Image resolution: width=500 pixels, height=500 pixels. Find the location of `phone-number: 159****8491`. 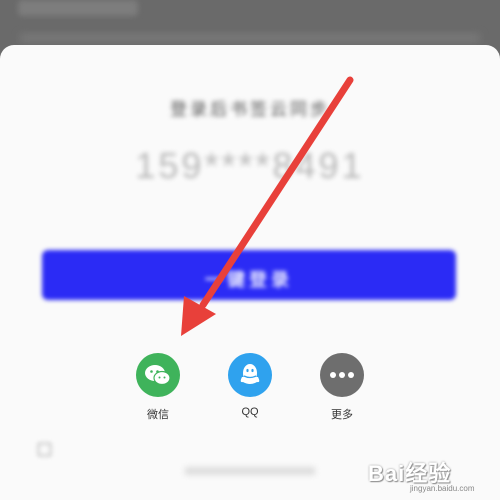

phone-number: 159****8491 is located at coordinates (250, 165).